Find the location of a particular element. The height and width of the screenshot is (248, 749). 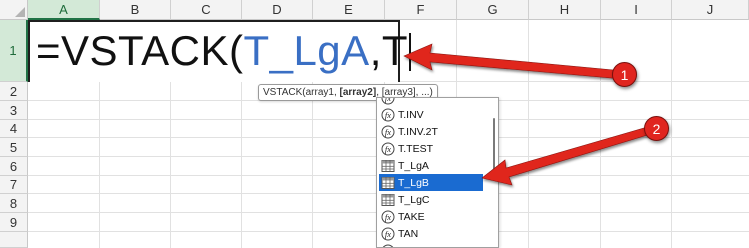

row-header-8: 8 is located at coordinates (14, 203).